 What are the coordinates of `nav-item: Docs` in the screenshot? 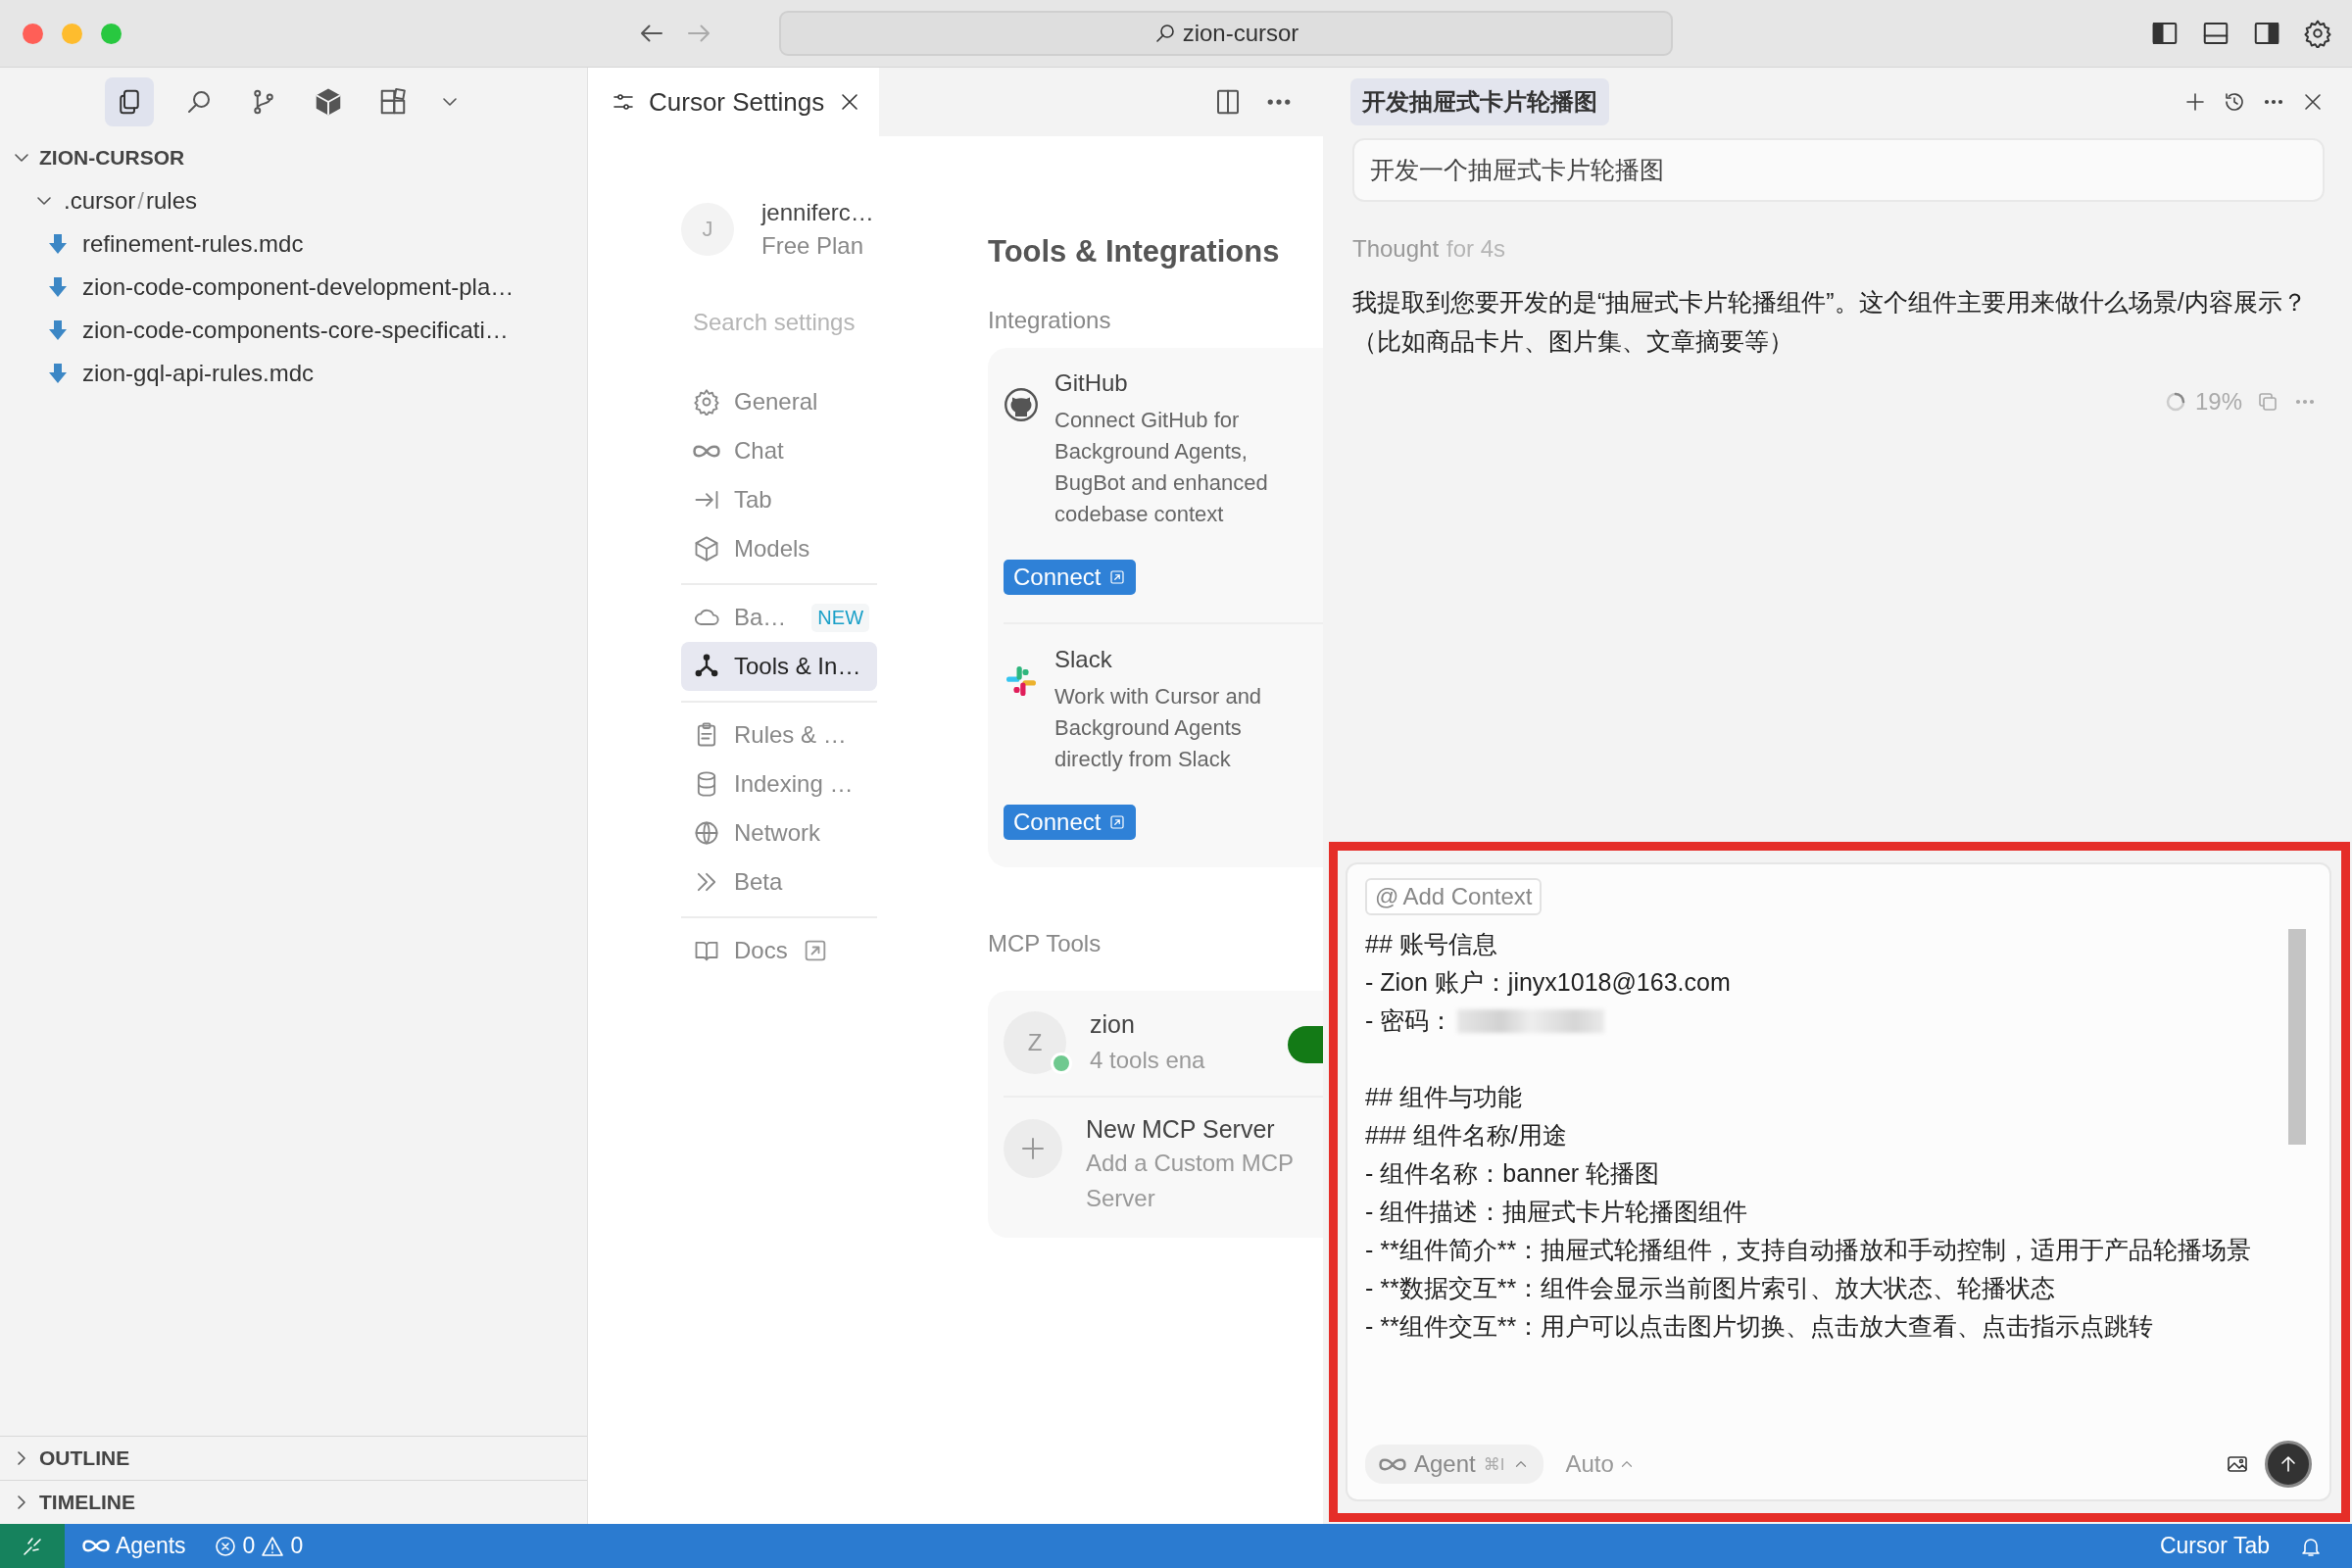 It's located at (779, 950).